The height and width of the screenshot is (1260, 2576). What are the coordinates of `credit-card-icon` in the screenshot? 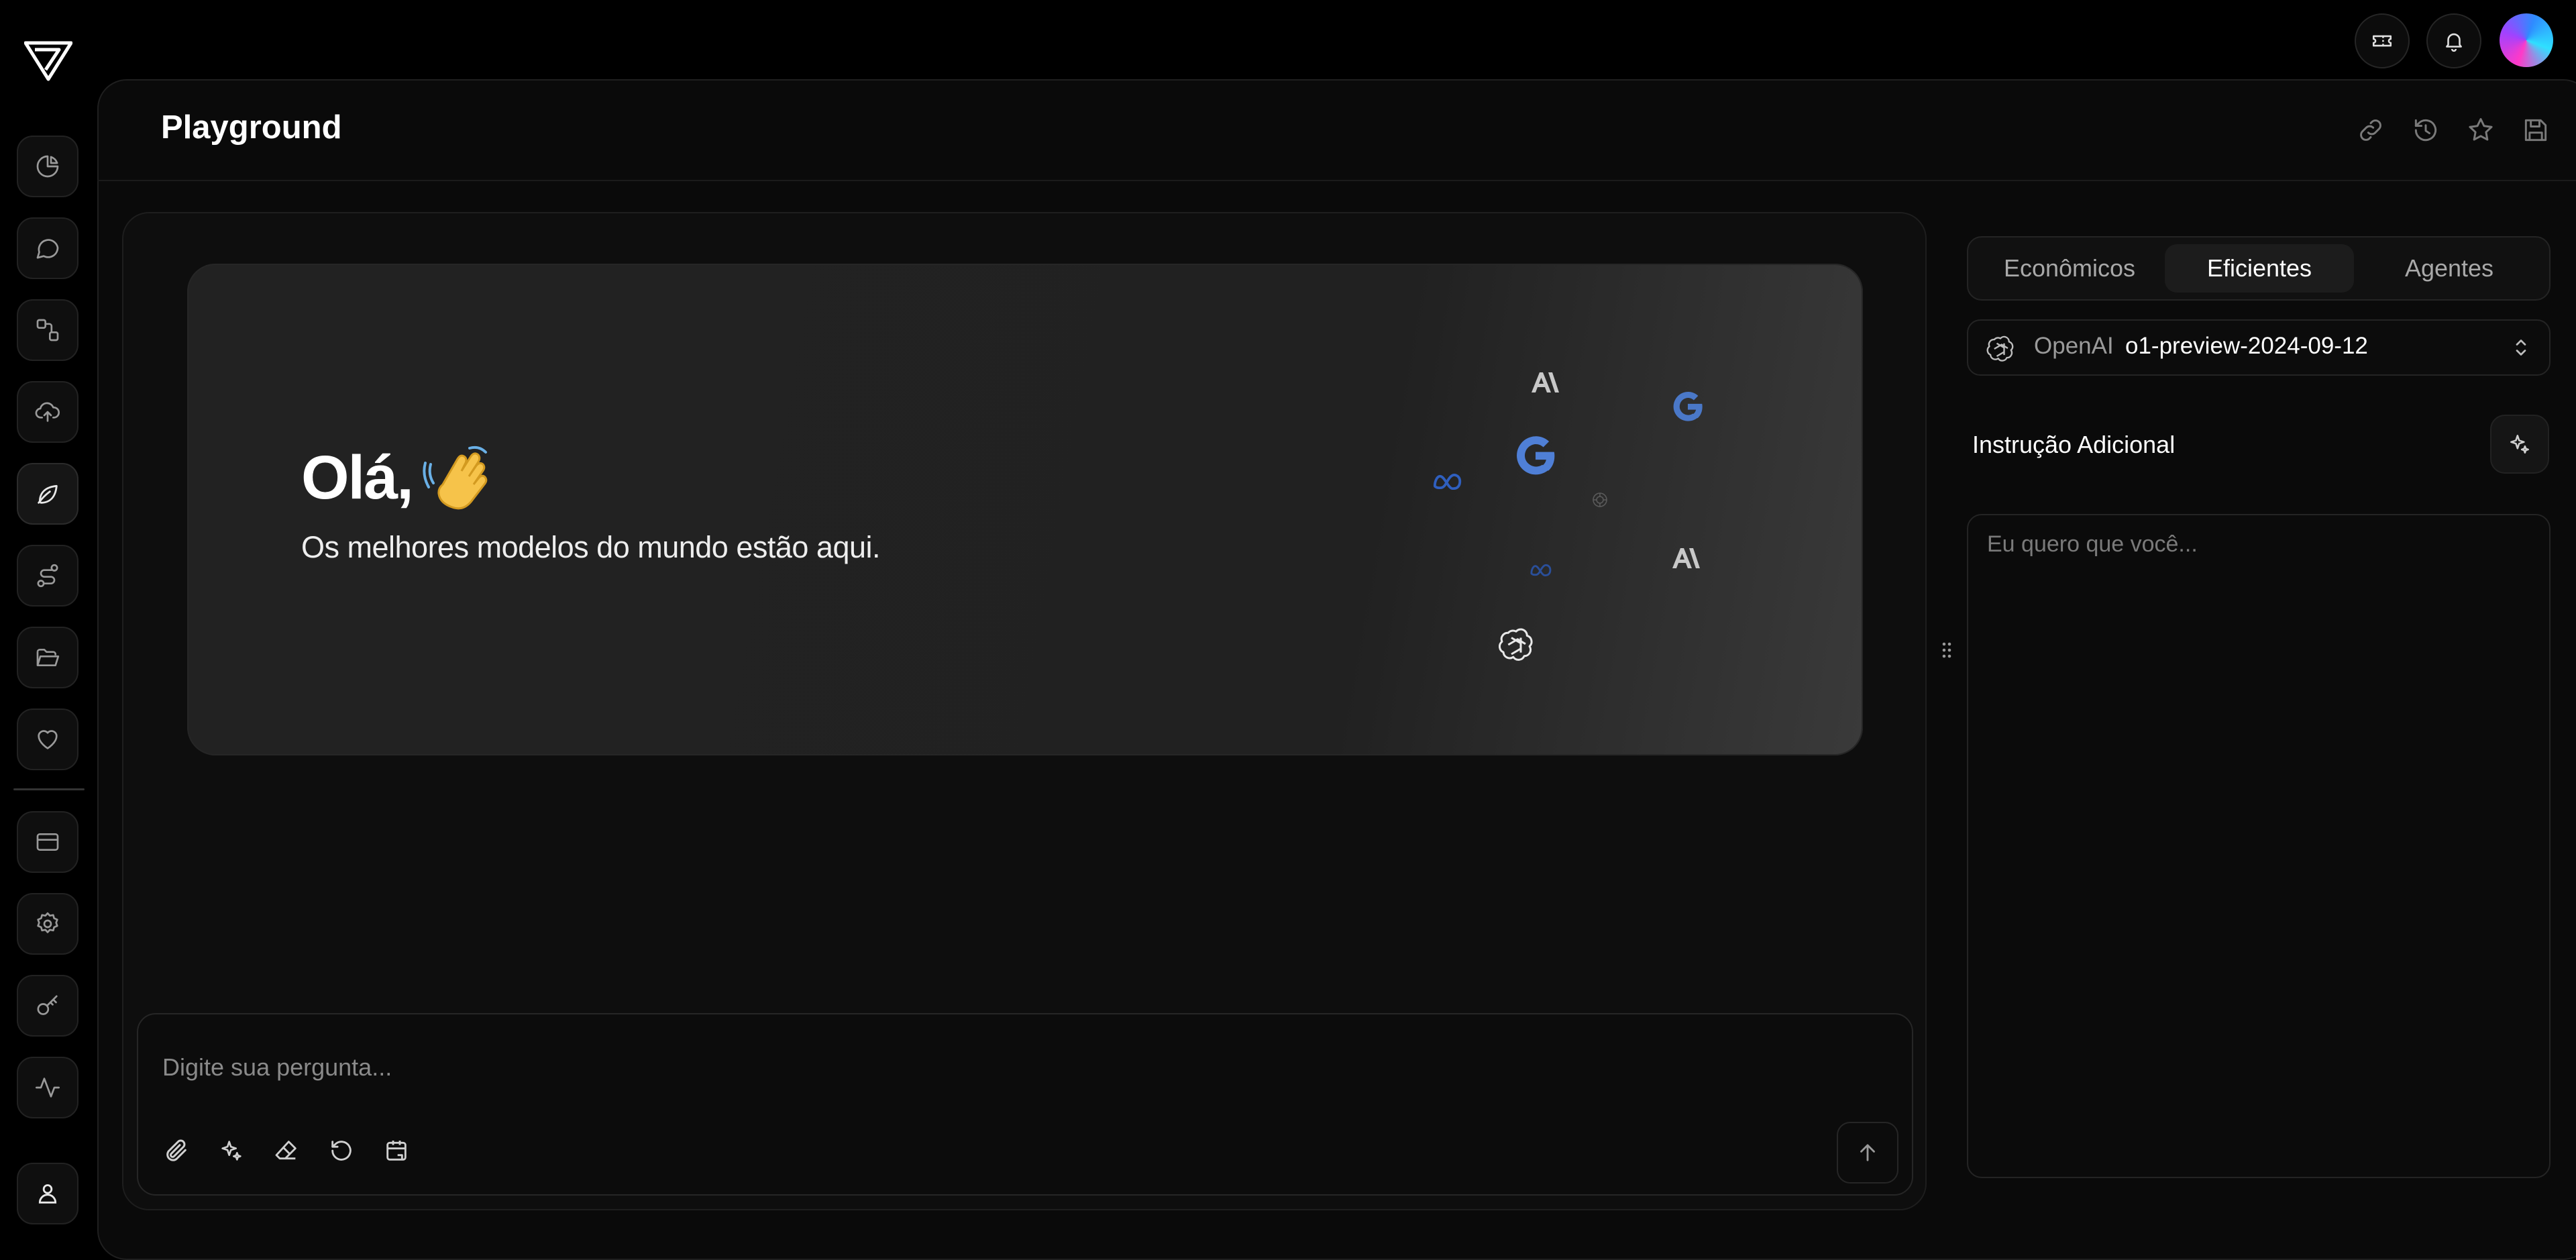 It's located at (47, 842).